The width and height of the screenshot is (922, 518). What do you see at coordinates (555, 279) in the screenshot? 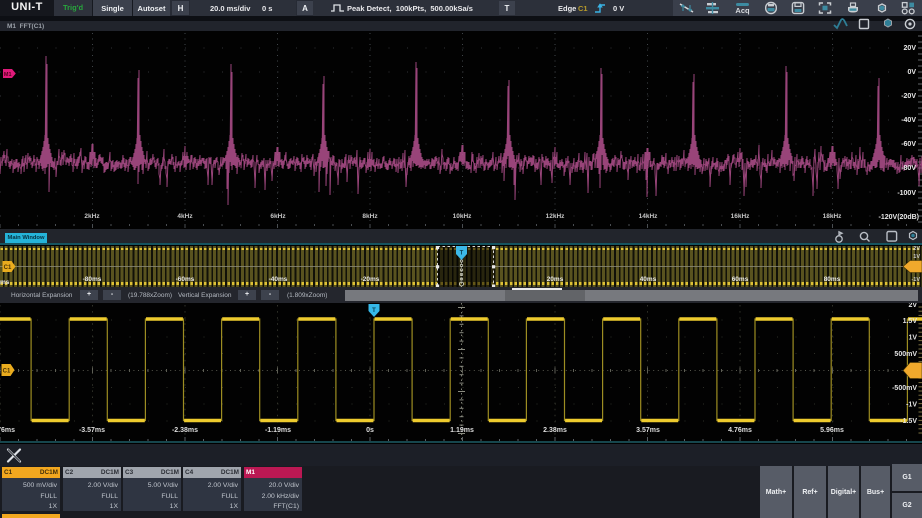
I see `svg-text: 20ms` at bounding box center [555, 279].